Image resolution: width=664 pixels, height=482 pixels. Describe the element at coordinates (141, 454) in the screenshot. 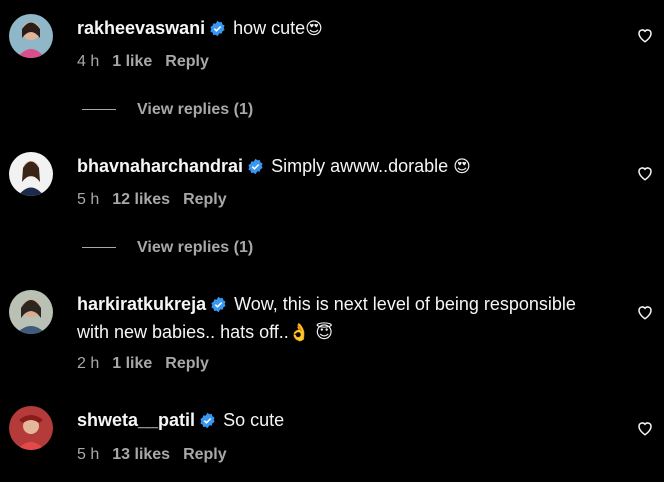

I see `comment-likes: 13 likes` at that location.